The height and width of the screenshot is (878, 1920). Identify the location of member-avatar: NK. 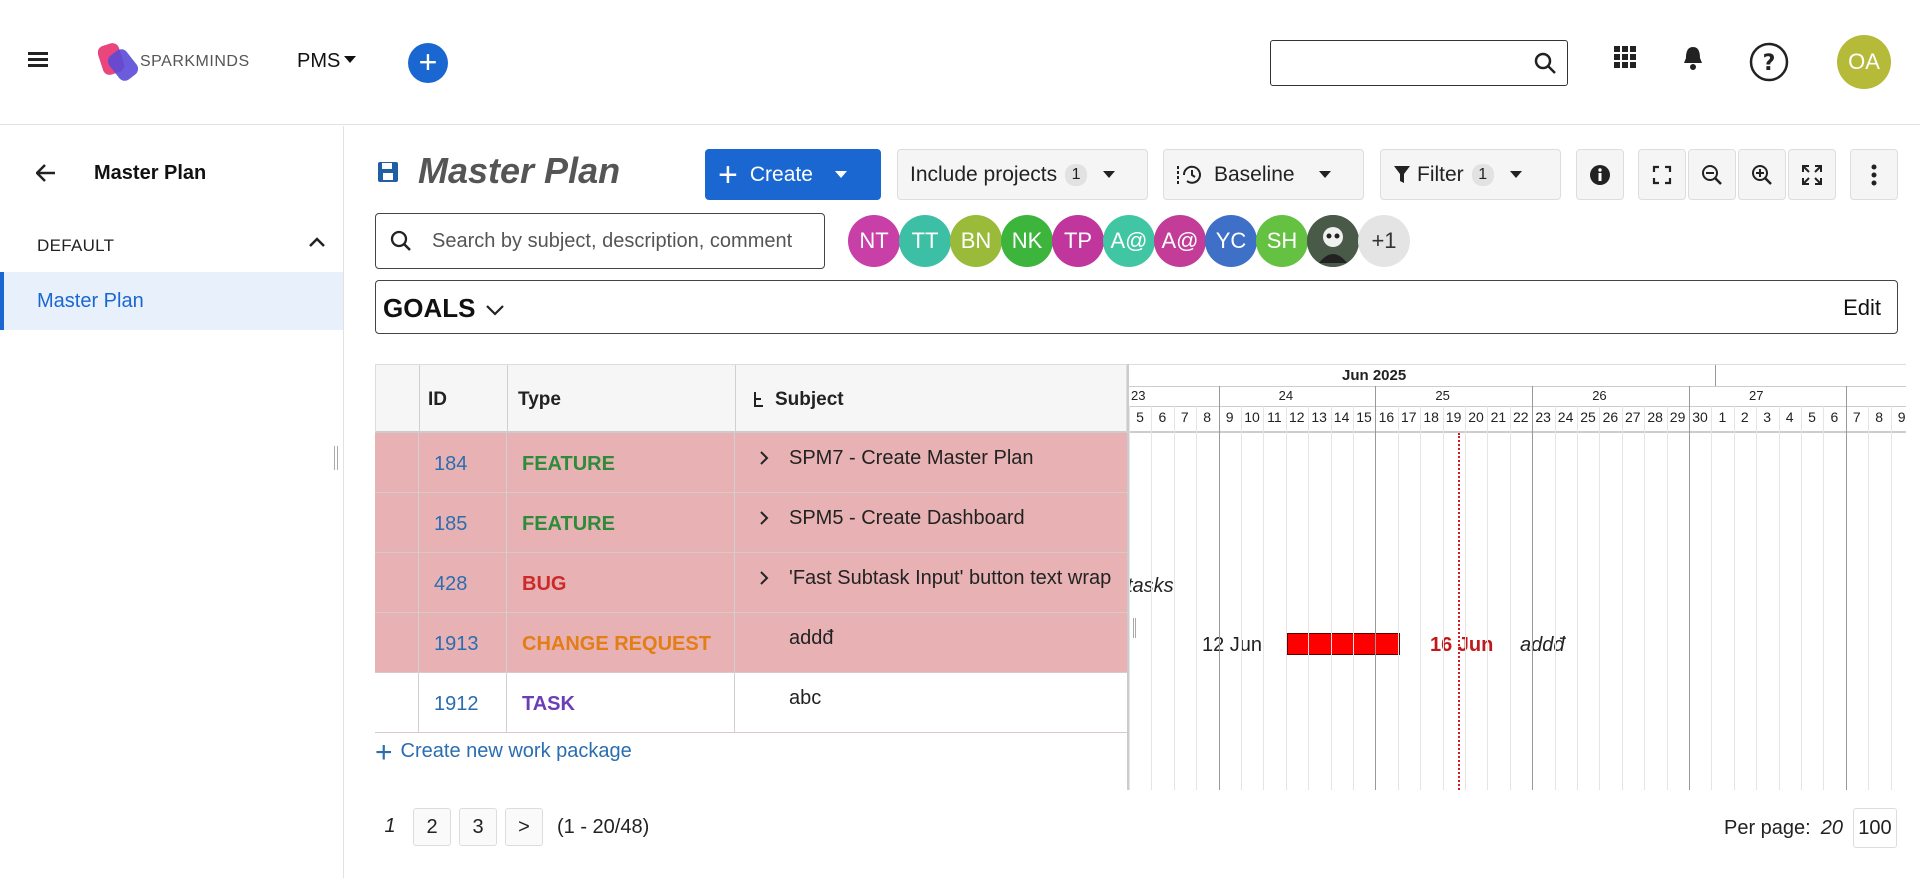
(1027, 241).